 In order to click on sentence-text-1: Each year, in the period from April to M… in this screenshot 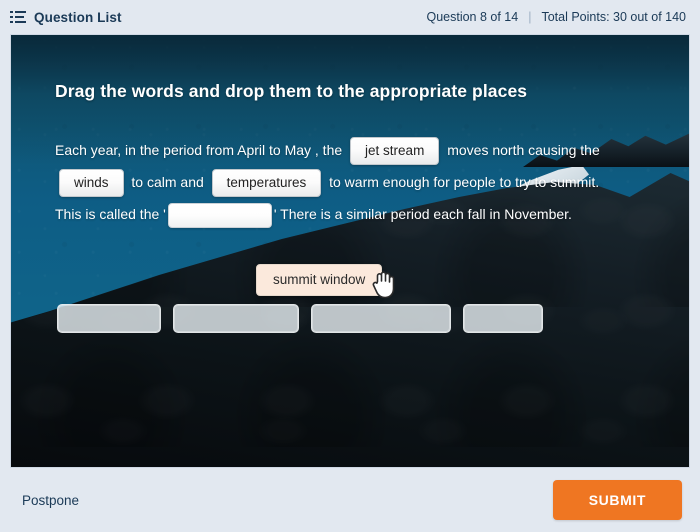, I will do `click(199, 150)`.